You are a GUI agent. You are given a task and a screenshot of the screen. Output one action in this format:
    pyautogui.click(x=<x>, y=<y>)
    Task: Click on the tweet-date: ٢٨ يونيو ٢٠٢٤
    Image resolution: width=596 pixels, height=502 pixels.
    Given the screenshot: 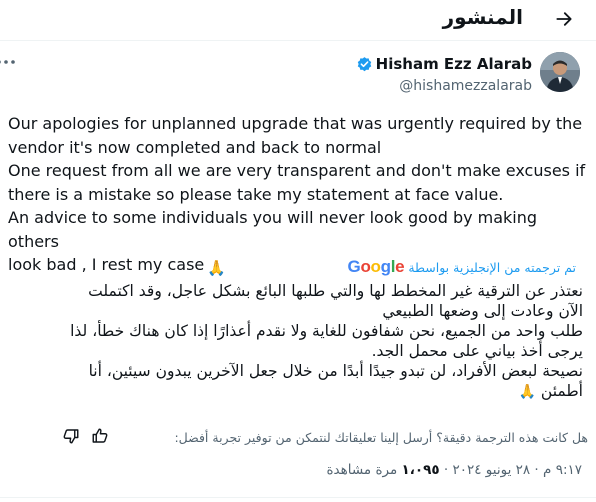 What is the action you would take?
    pyautogui.click(x=491, y=470)
    